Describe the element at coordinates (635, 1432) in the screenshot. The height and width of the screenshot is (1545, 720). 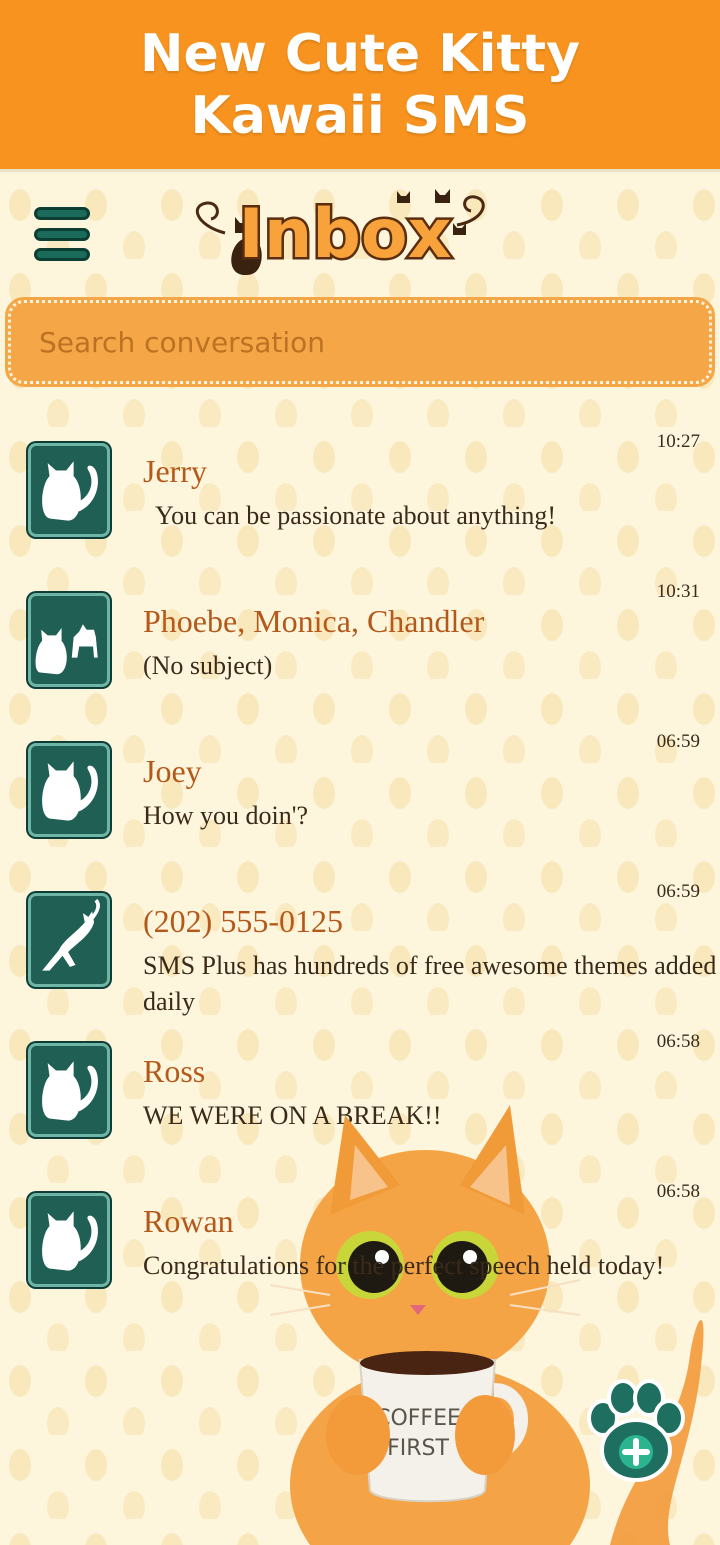
I see `paw-plus-icon` at that location.